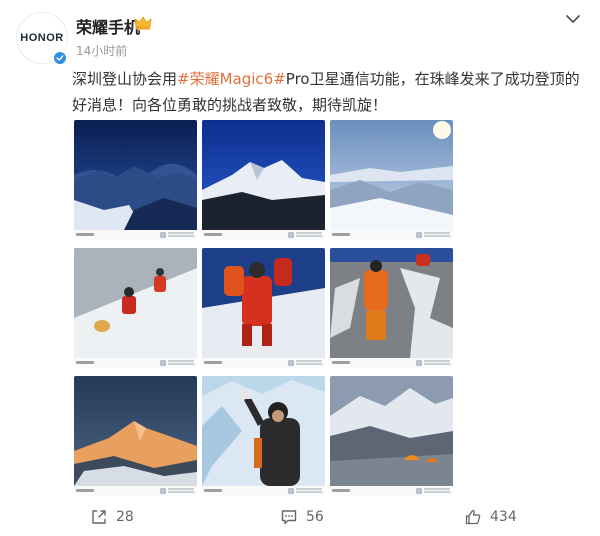 The image size is (600, 536). I want to click on avatar: HONOR, so click(42, 39).